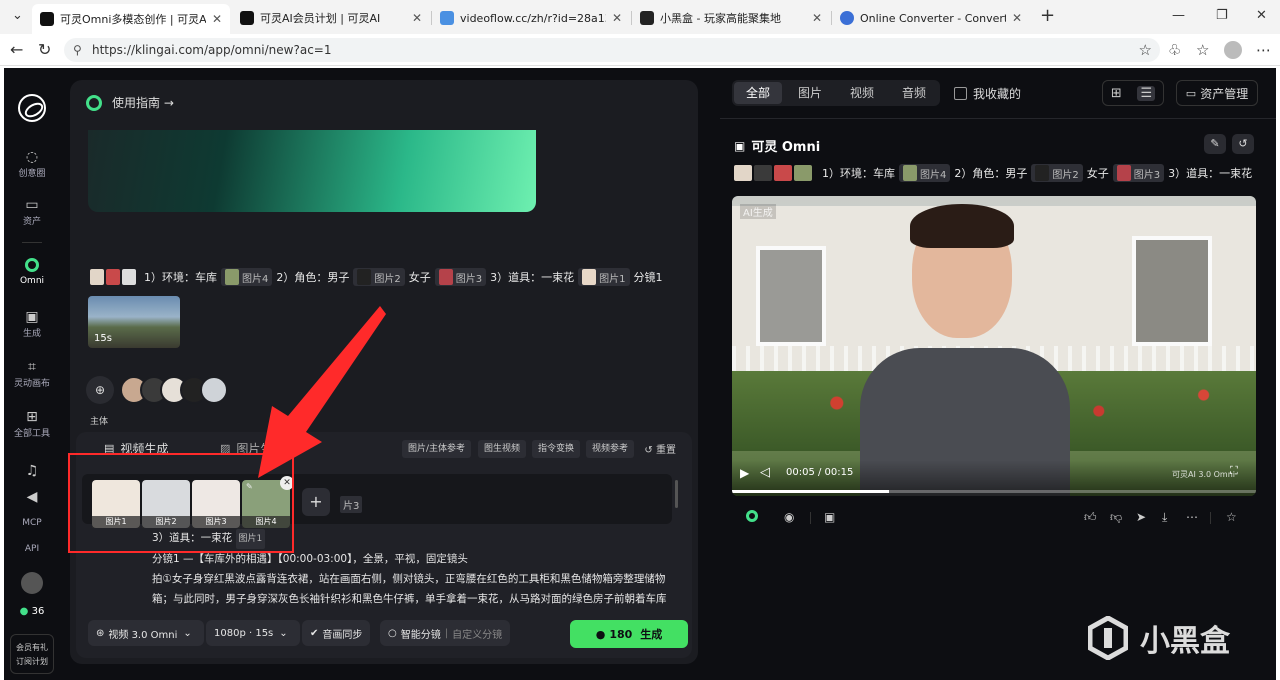  I want to click on heihe-logo-icon, so click(1108, 638).